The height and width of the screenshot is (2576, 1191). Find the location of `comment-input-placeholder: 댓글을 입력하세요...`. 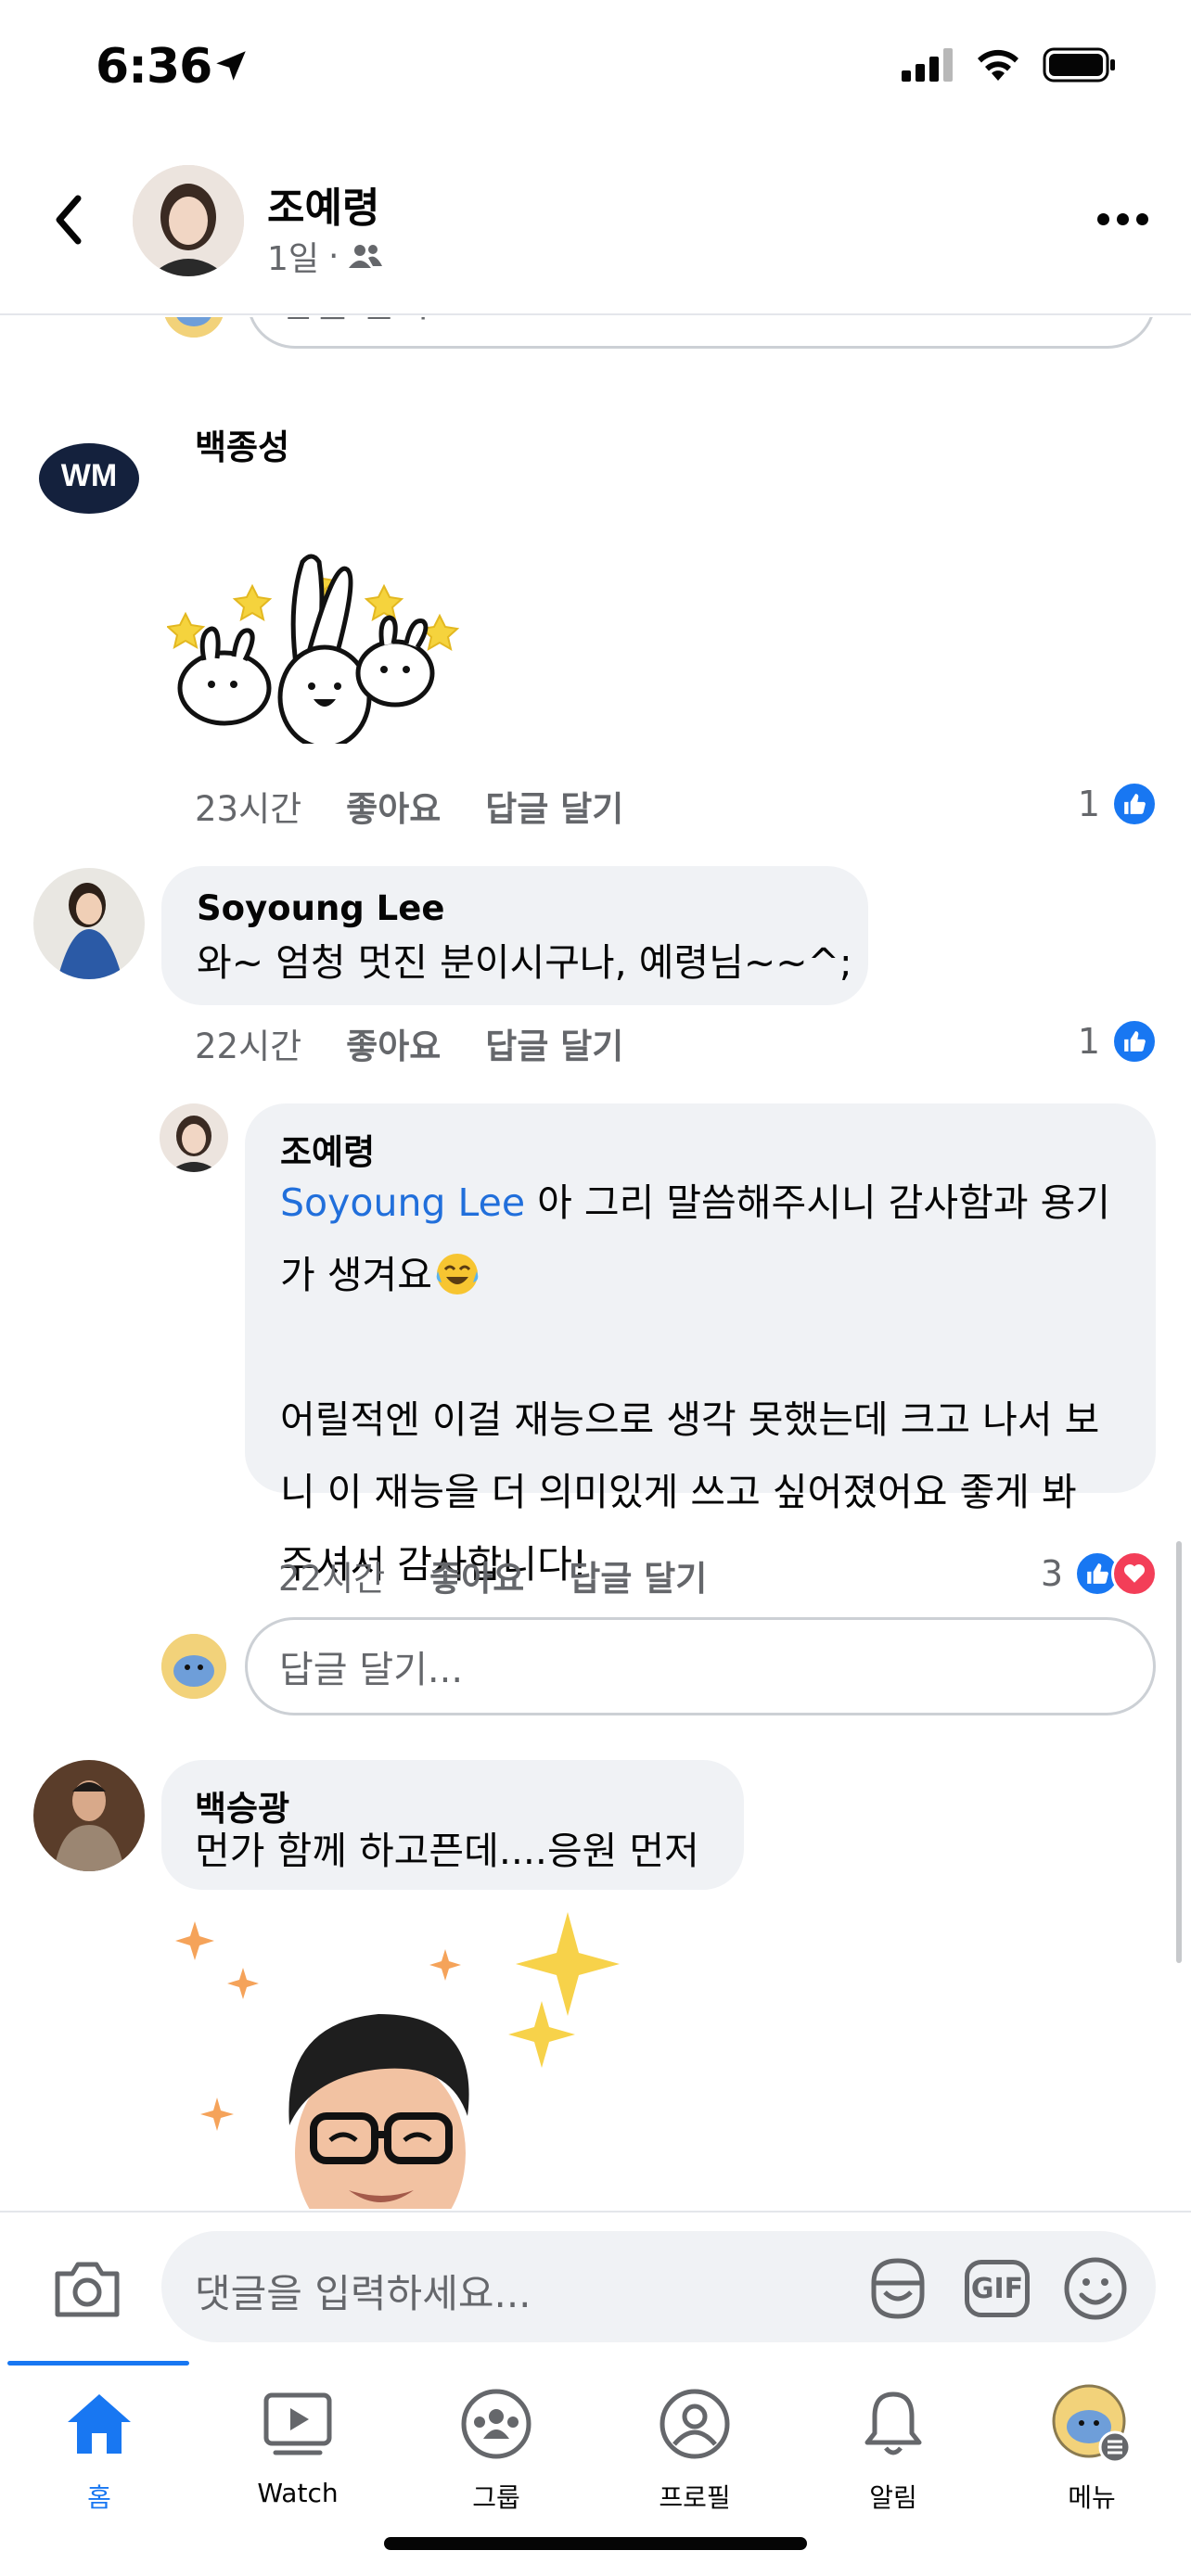

comment-input-placeholder: 댓글을 입력하세요... is located at coordinates (363, 2293).